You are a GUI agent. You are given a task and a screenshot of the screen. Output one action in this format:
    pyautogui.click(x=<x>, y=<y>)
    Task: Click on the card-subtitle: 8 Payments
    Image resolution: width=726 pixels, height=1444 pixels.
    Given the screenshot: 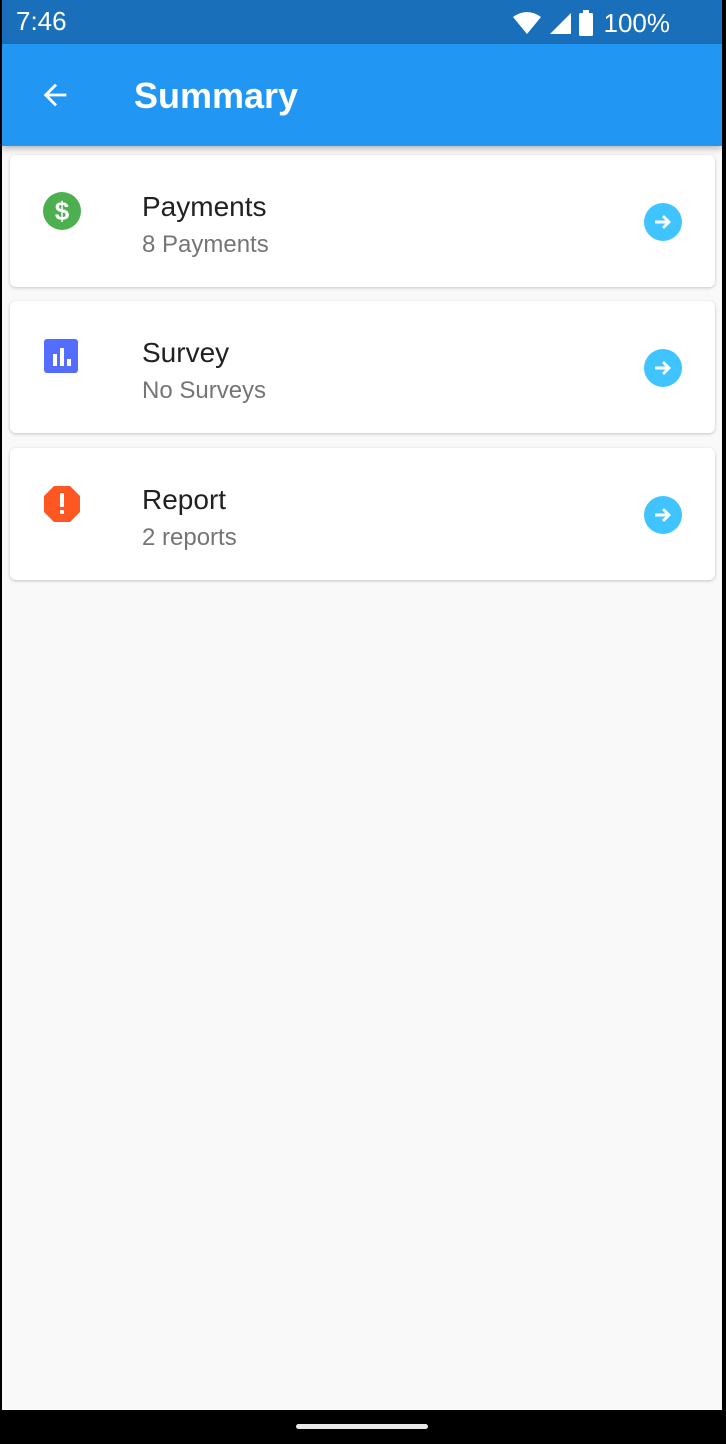 What is the action you would take?
    pyautogui.click(x=205, y=244)
    